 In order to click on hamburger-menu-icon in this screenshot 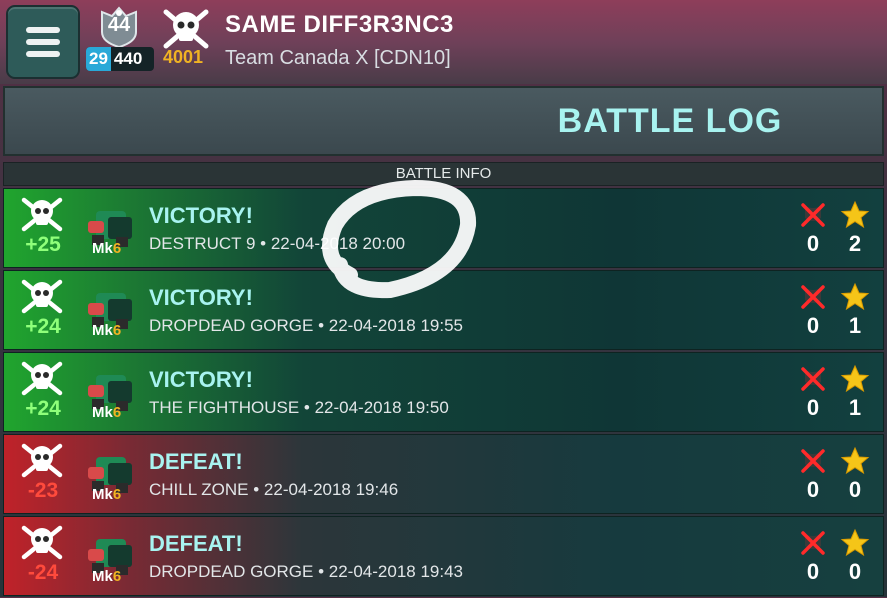, I will do `click(43, 42)`.